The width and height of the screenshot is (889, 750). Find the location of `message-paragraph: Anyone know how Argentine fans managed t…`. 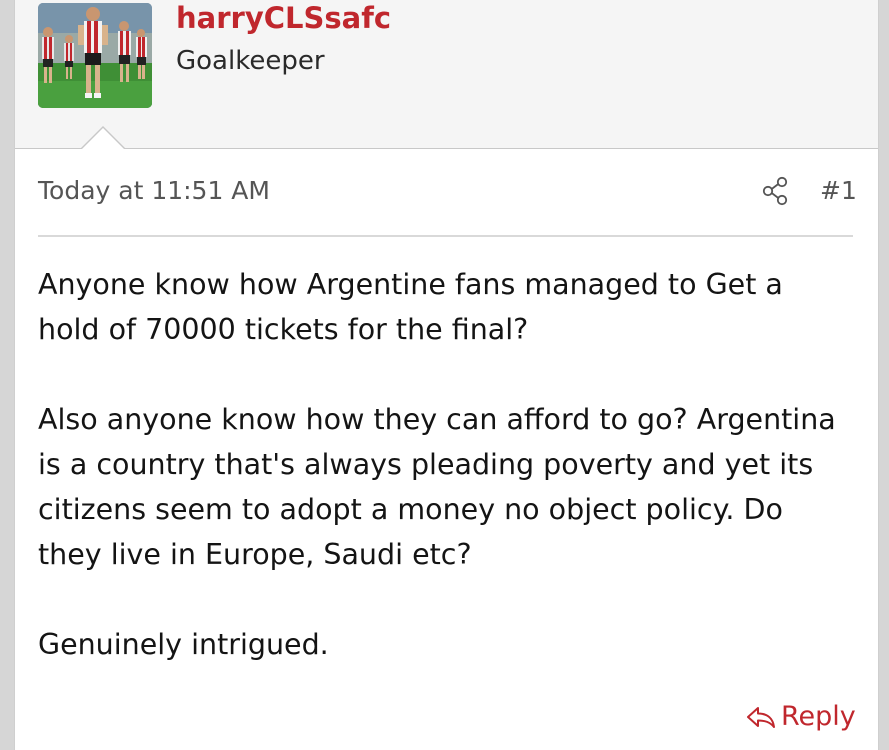

message-paragraph: Anyone know how Argentine fans managed t… is located at coordinates (410, 307).